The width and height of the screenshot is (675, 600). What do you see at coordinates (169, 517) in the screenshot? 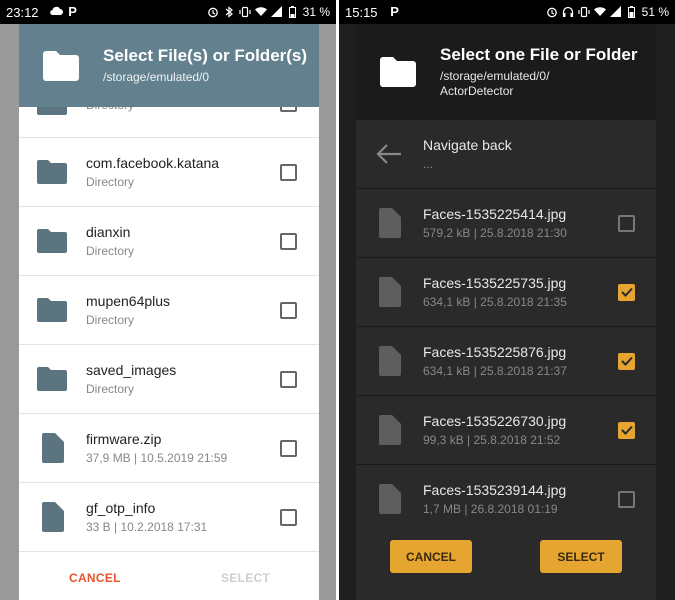
I see `list-item: gf_otp_info 33 B | 10.2.2018 17:31` at bounding box center [169, 517].